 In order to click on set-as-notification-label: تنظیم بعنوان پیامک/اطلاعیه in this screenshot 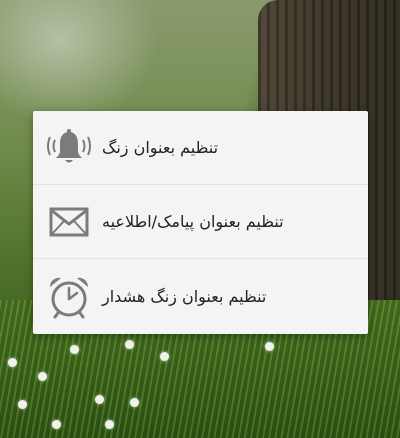, I will do `click(193, 221)`.